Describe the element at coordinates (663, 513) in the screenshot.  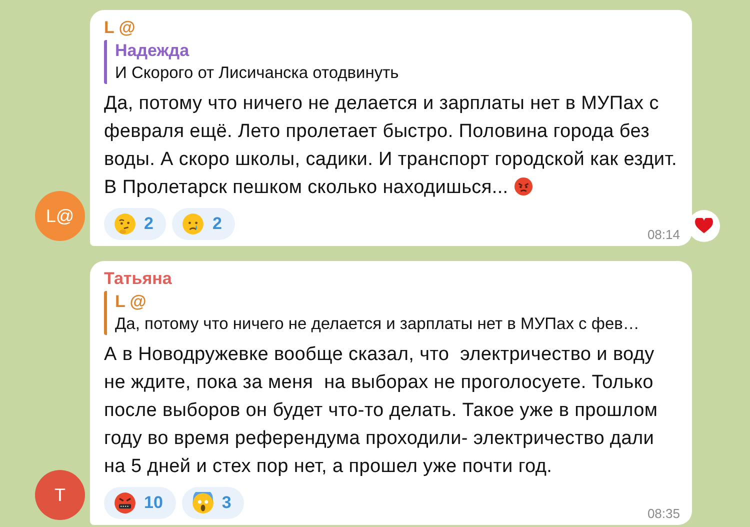
I see `message-time: 08:35` at that location.